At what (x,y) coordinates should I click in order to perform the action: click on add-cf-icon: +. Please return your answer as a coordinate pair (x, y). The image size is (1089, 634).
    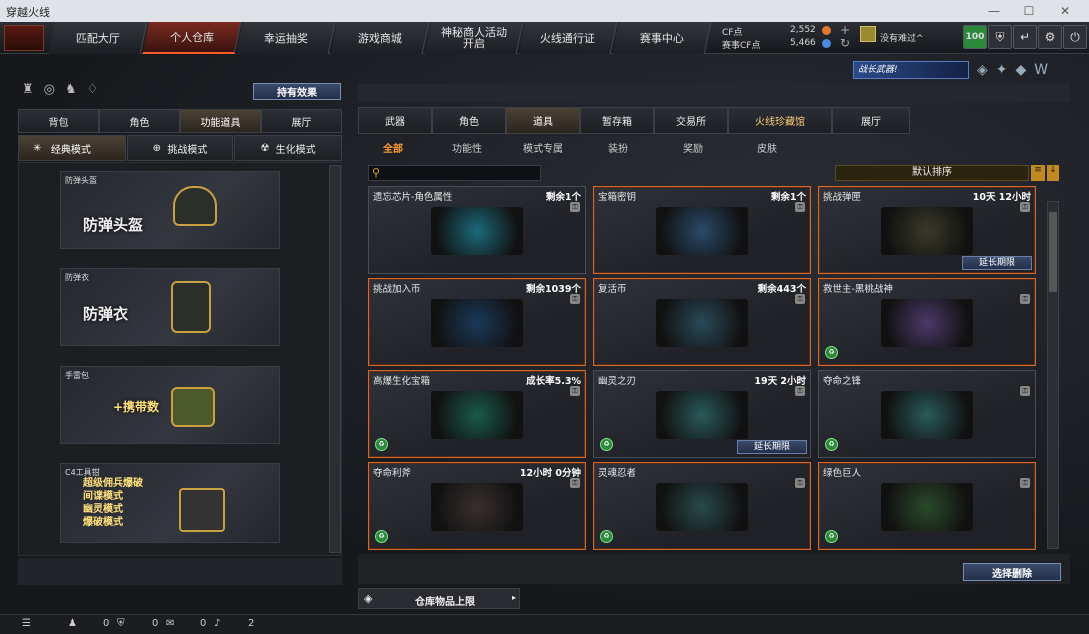
    Looking at the image, I should click on (845, 30).